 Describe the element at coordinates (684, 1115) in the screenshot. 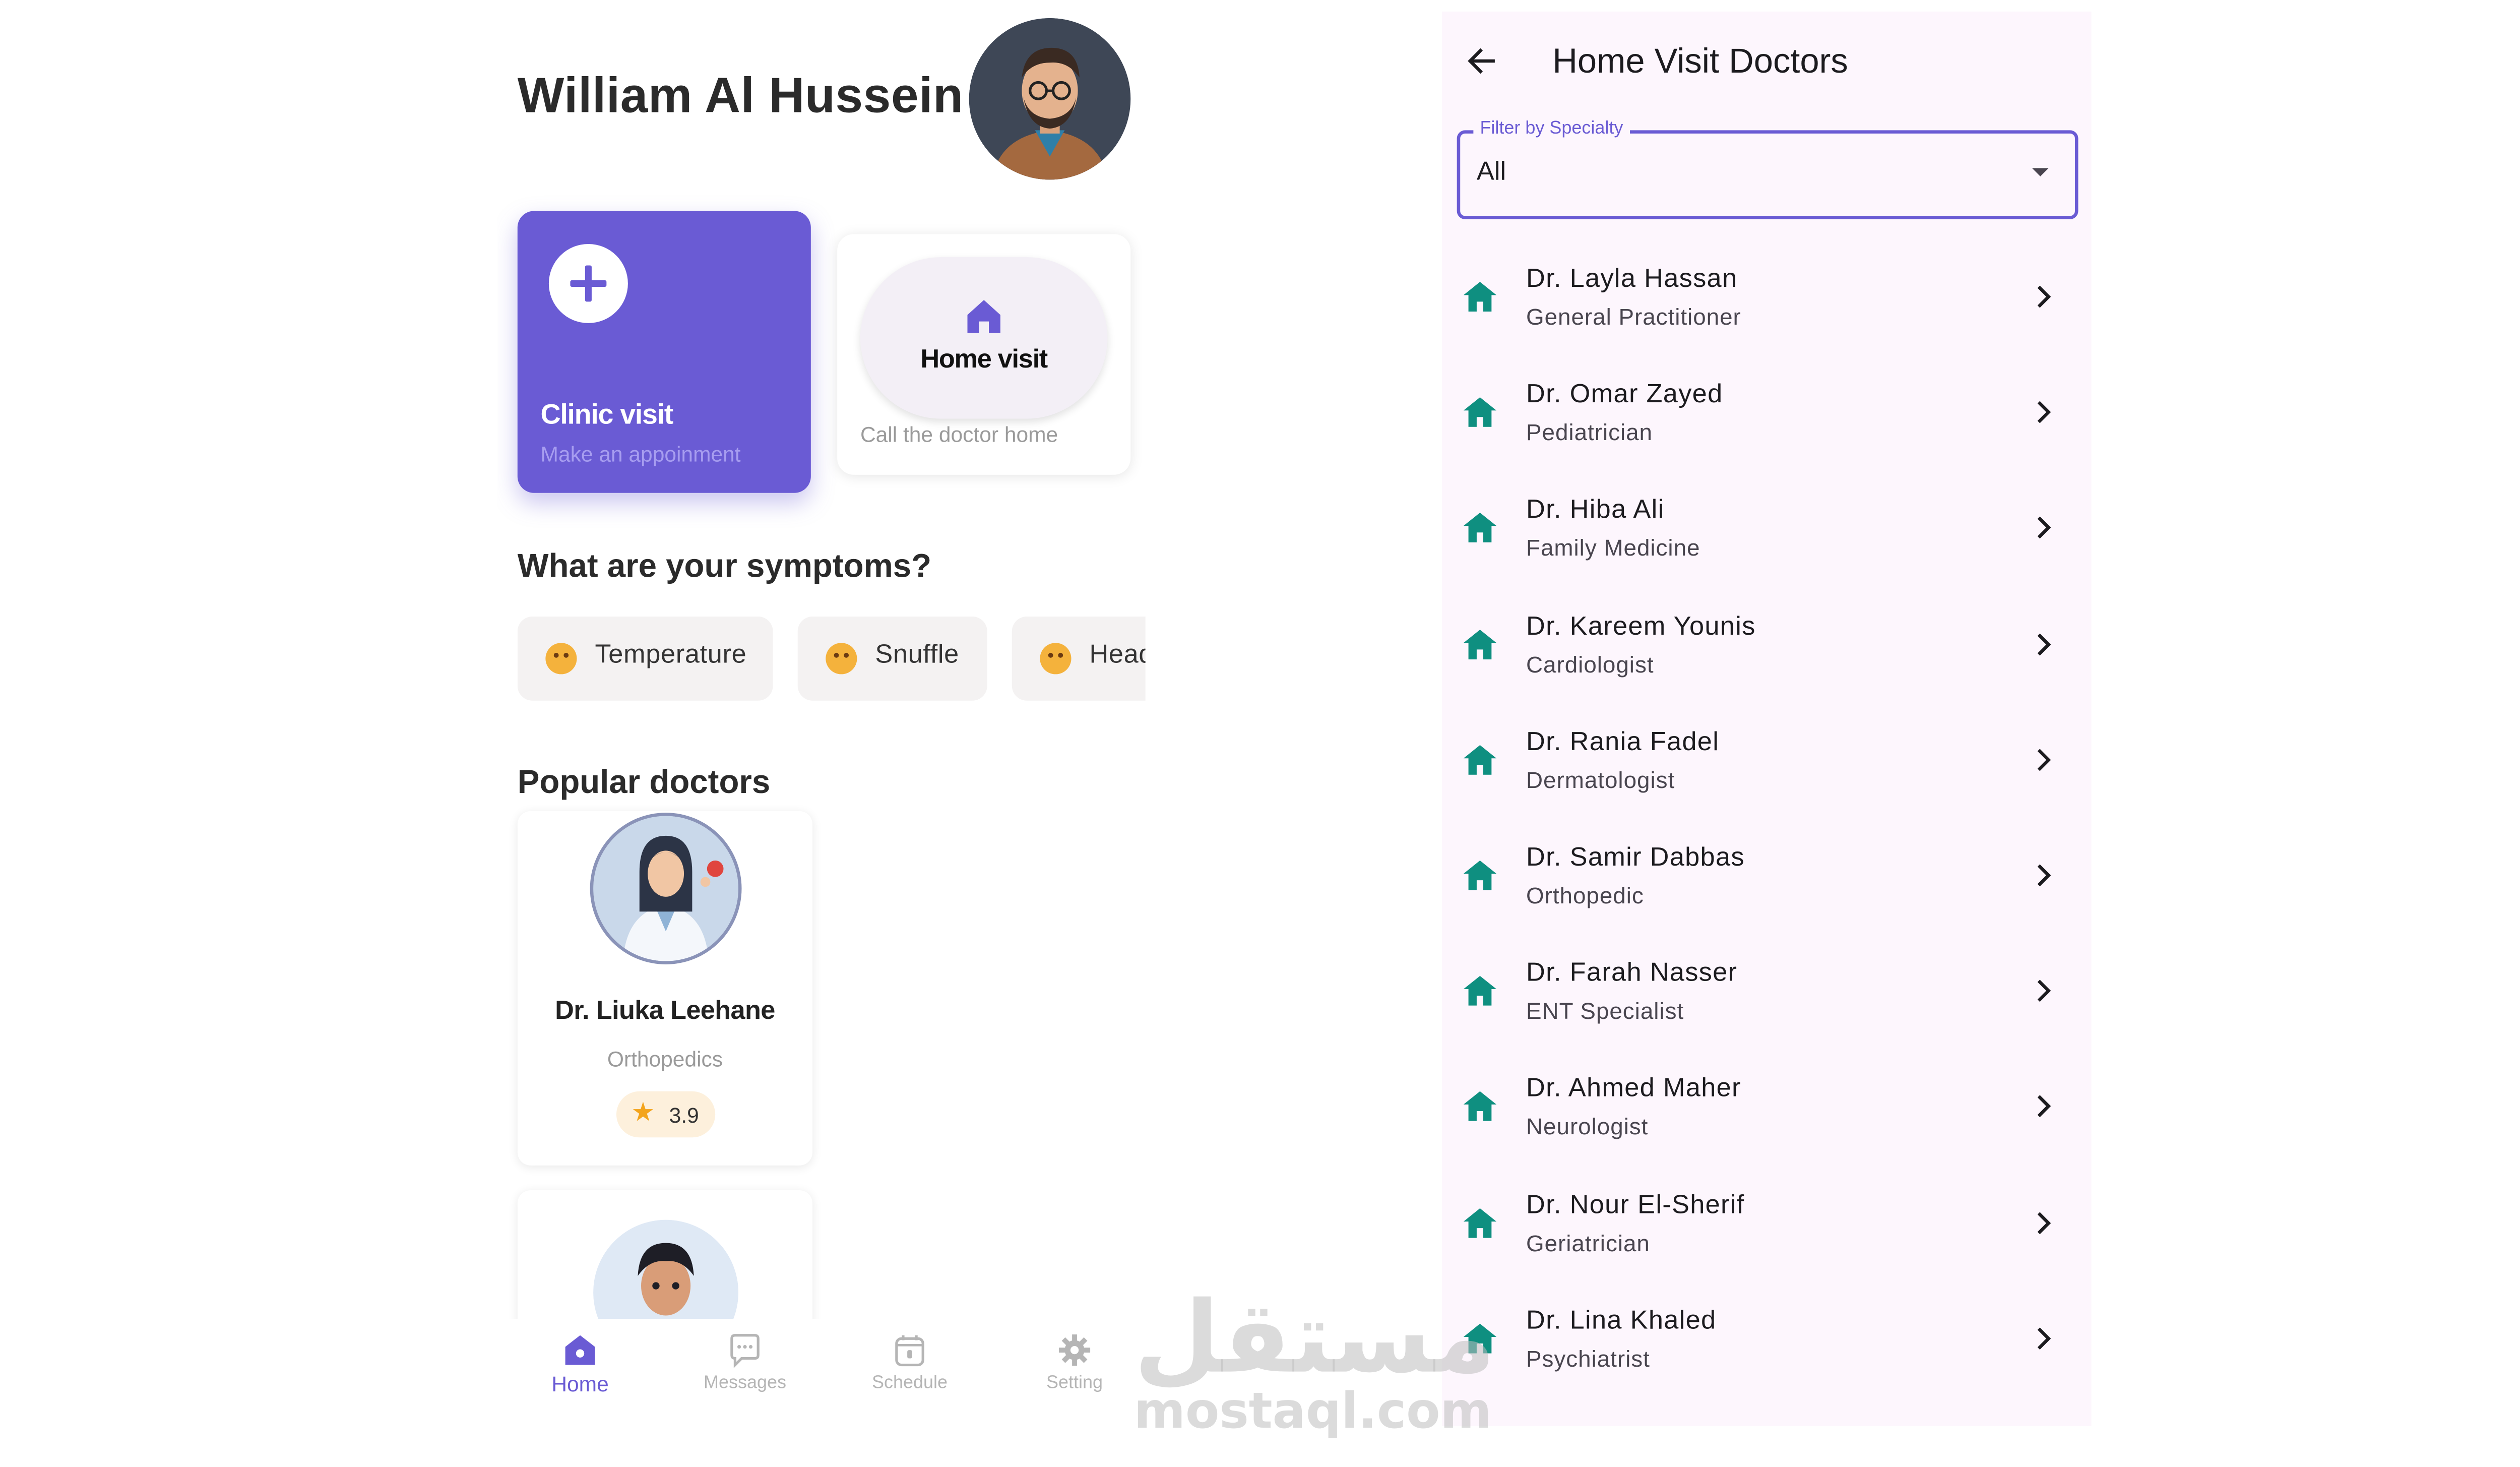

I see `rating-value: 3.9` at that location.